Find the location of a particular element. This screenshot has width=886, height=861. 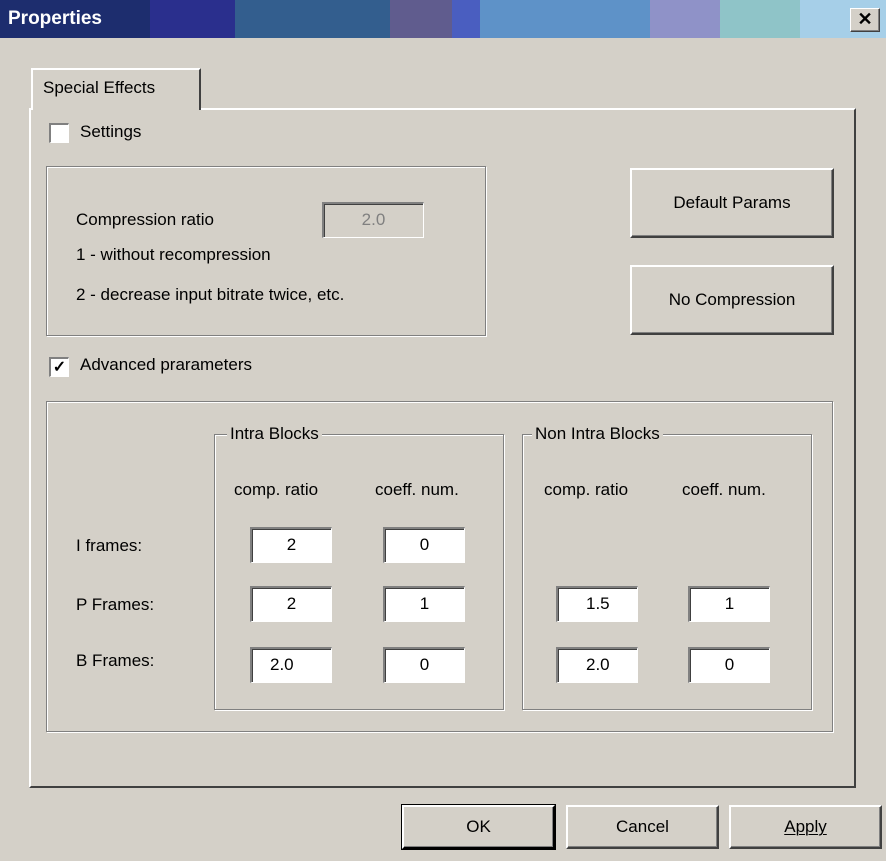

no-compression-button: No Compression is located at coordinates (732, 300).